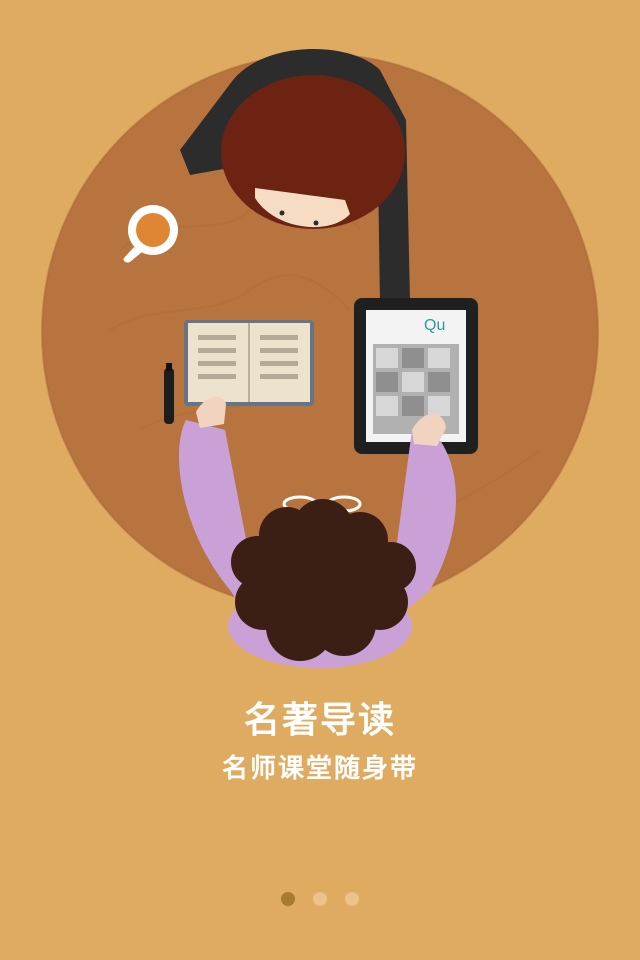 The image size is (640, 960). I want to click on onboarding-copy: 名著导读 名师课堂随身带, so click(320, 741).